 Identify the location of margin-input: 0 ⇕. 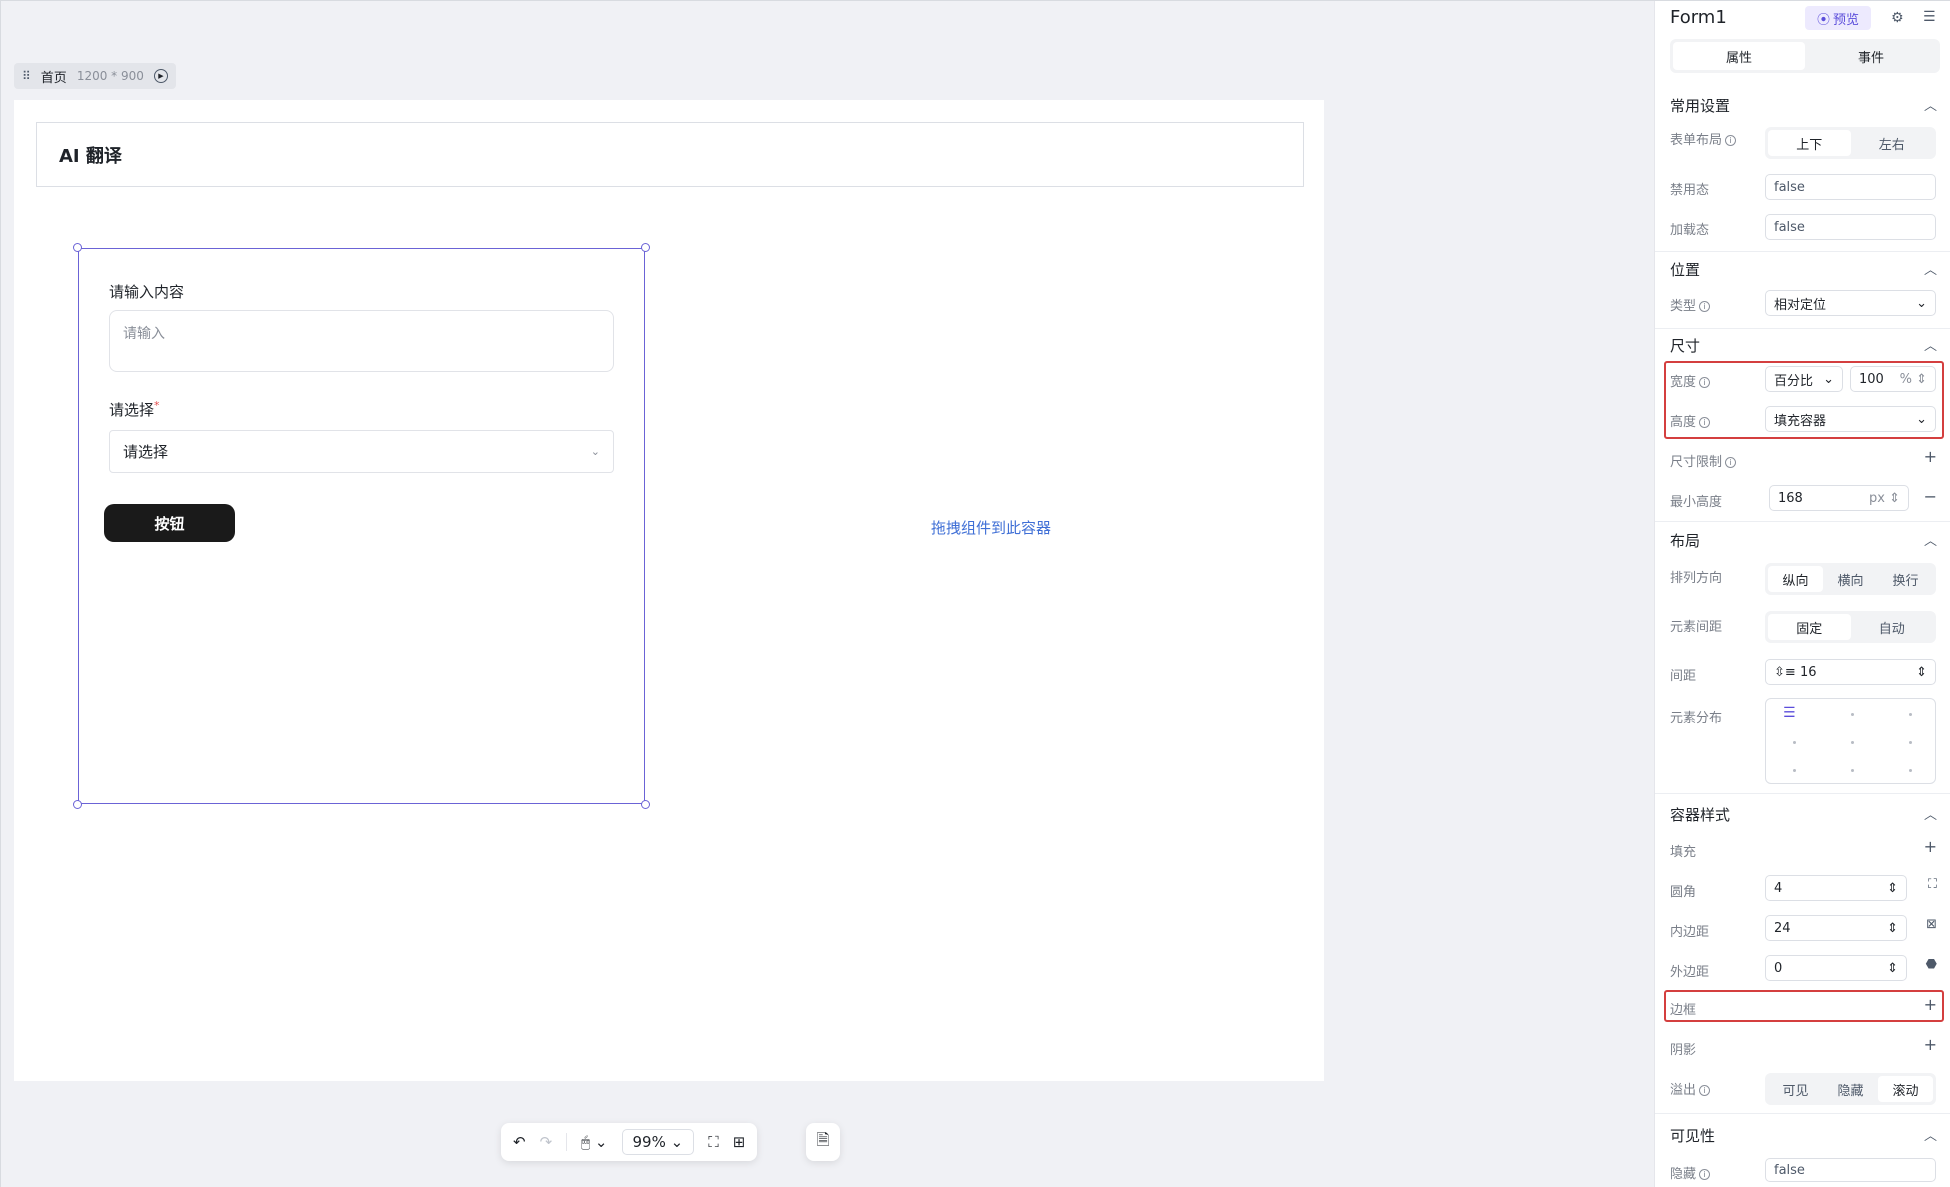
(1836, 968).